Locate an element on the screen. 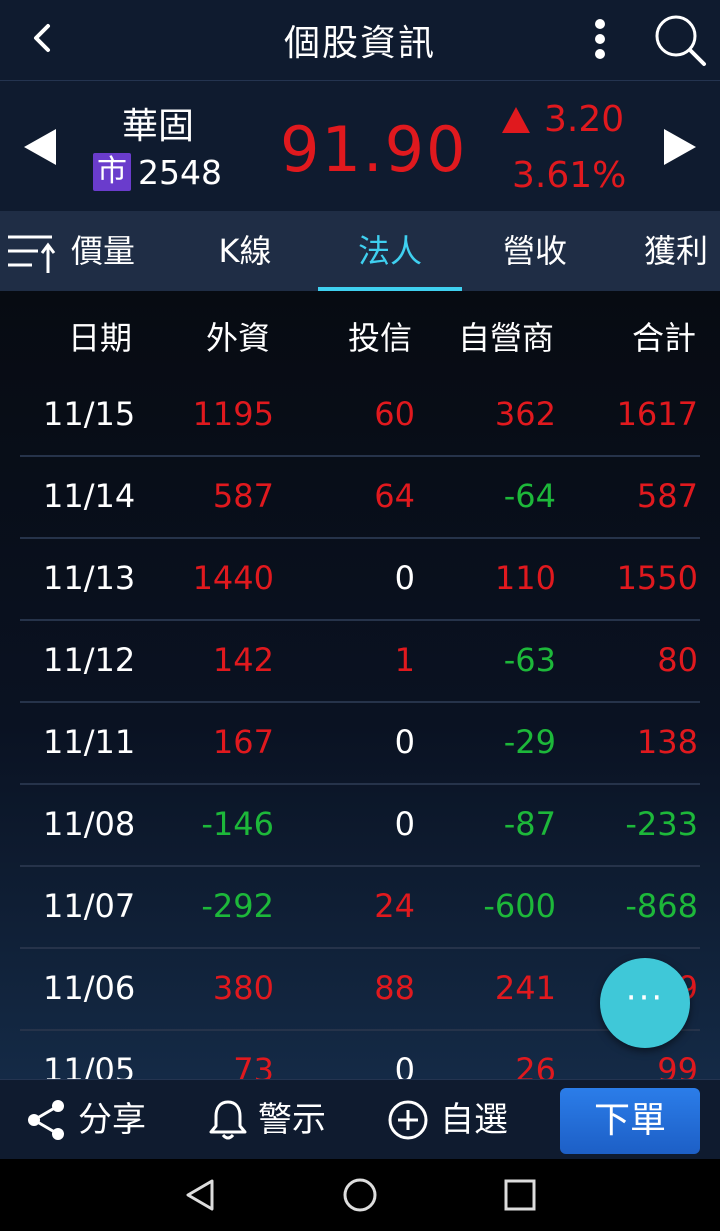 The height and width of the screenshot is (1231, 720). foreign-cell: 142 is located at coordinates (243, 660).